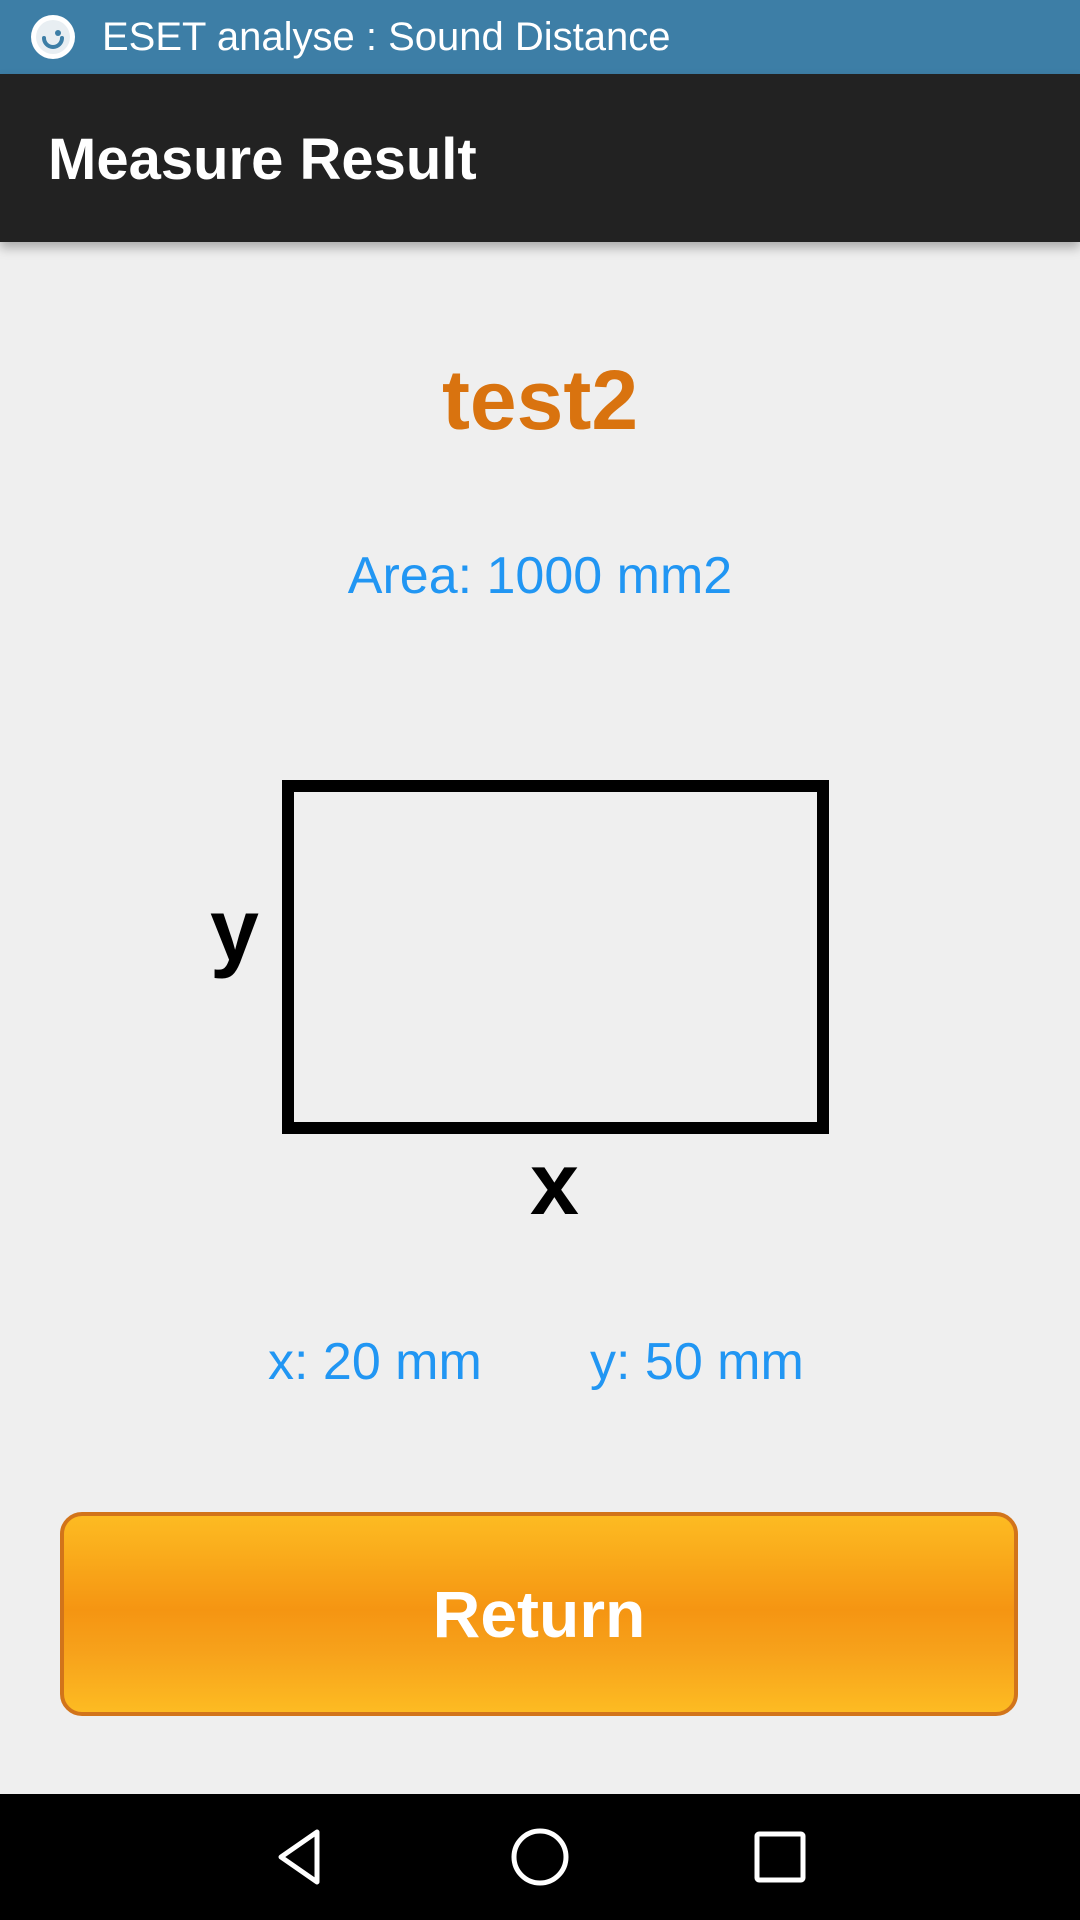 The image size is (1080, 1920). Describe the element at coordinates (540, 400) in the screenshot. I see `measurement-name: test2` at that location.